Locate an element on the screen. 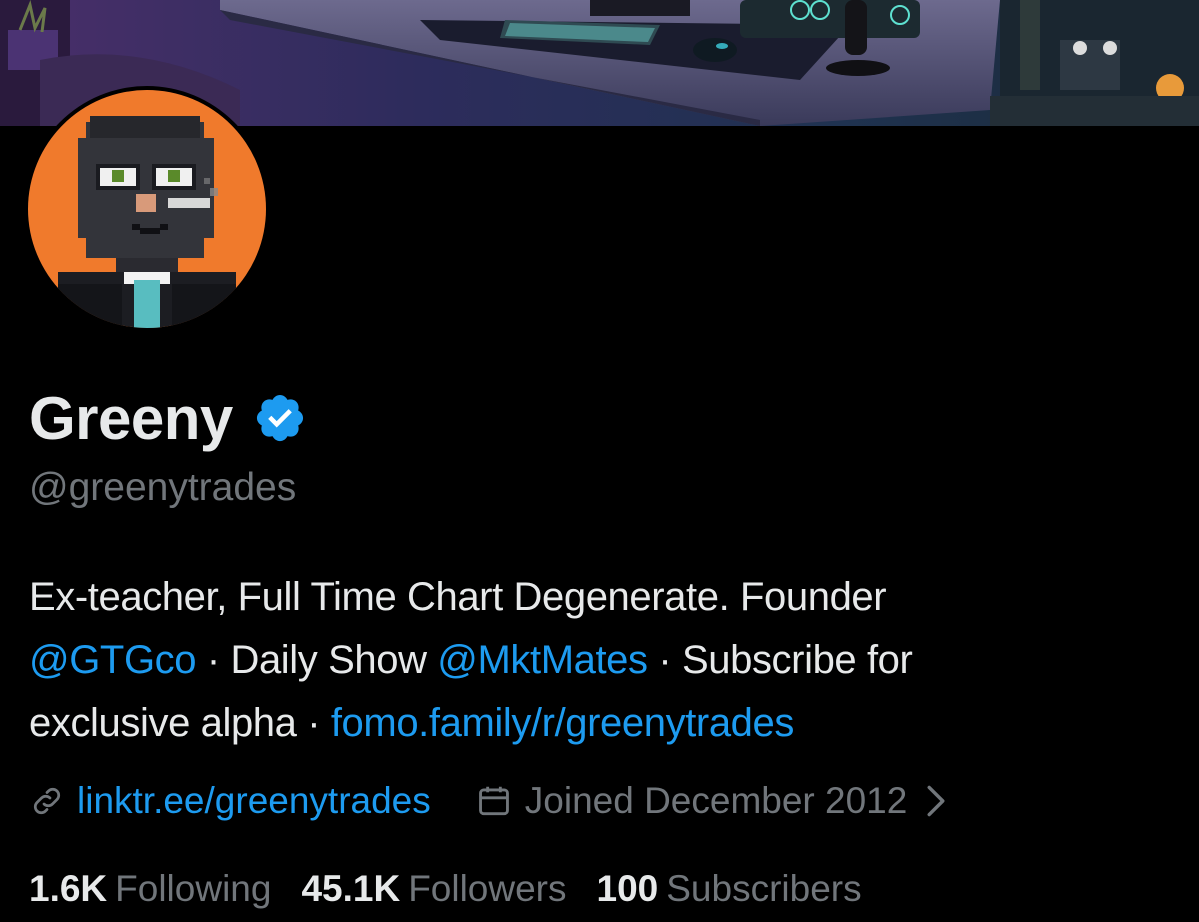  website-link: linktr.ee/greenytrades is located at coordinates (254, 801).